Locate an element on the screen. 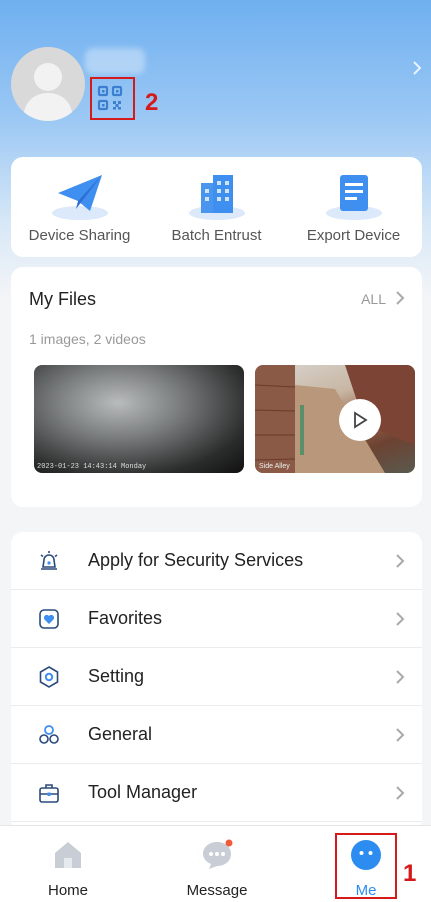 This screenshot has height=902, width=431. menu-label: Apply for Security Services is located at coordinates (196, 560).